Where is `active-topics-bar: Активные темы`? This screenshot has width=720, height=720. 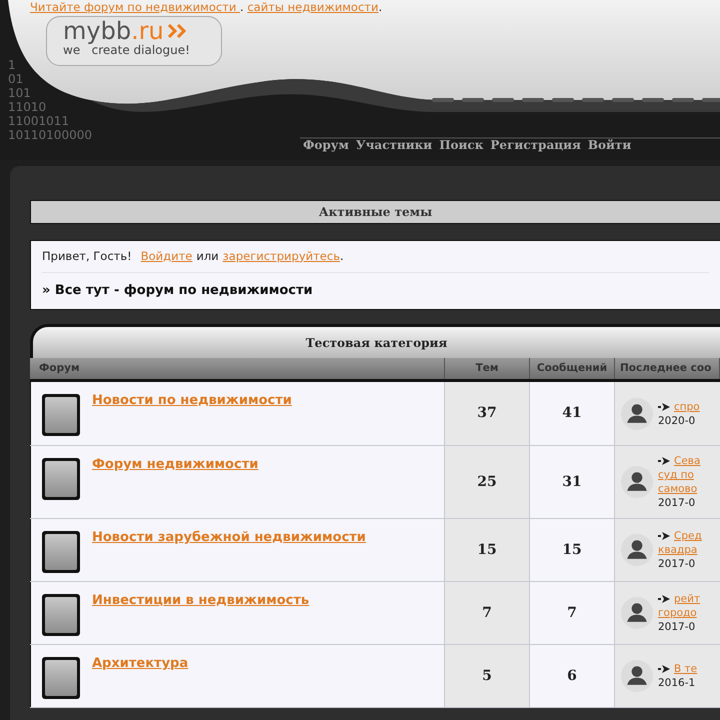 active-topics-bar: Активные темы is located at coordinates (375, 212).